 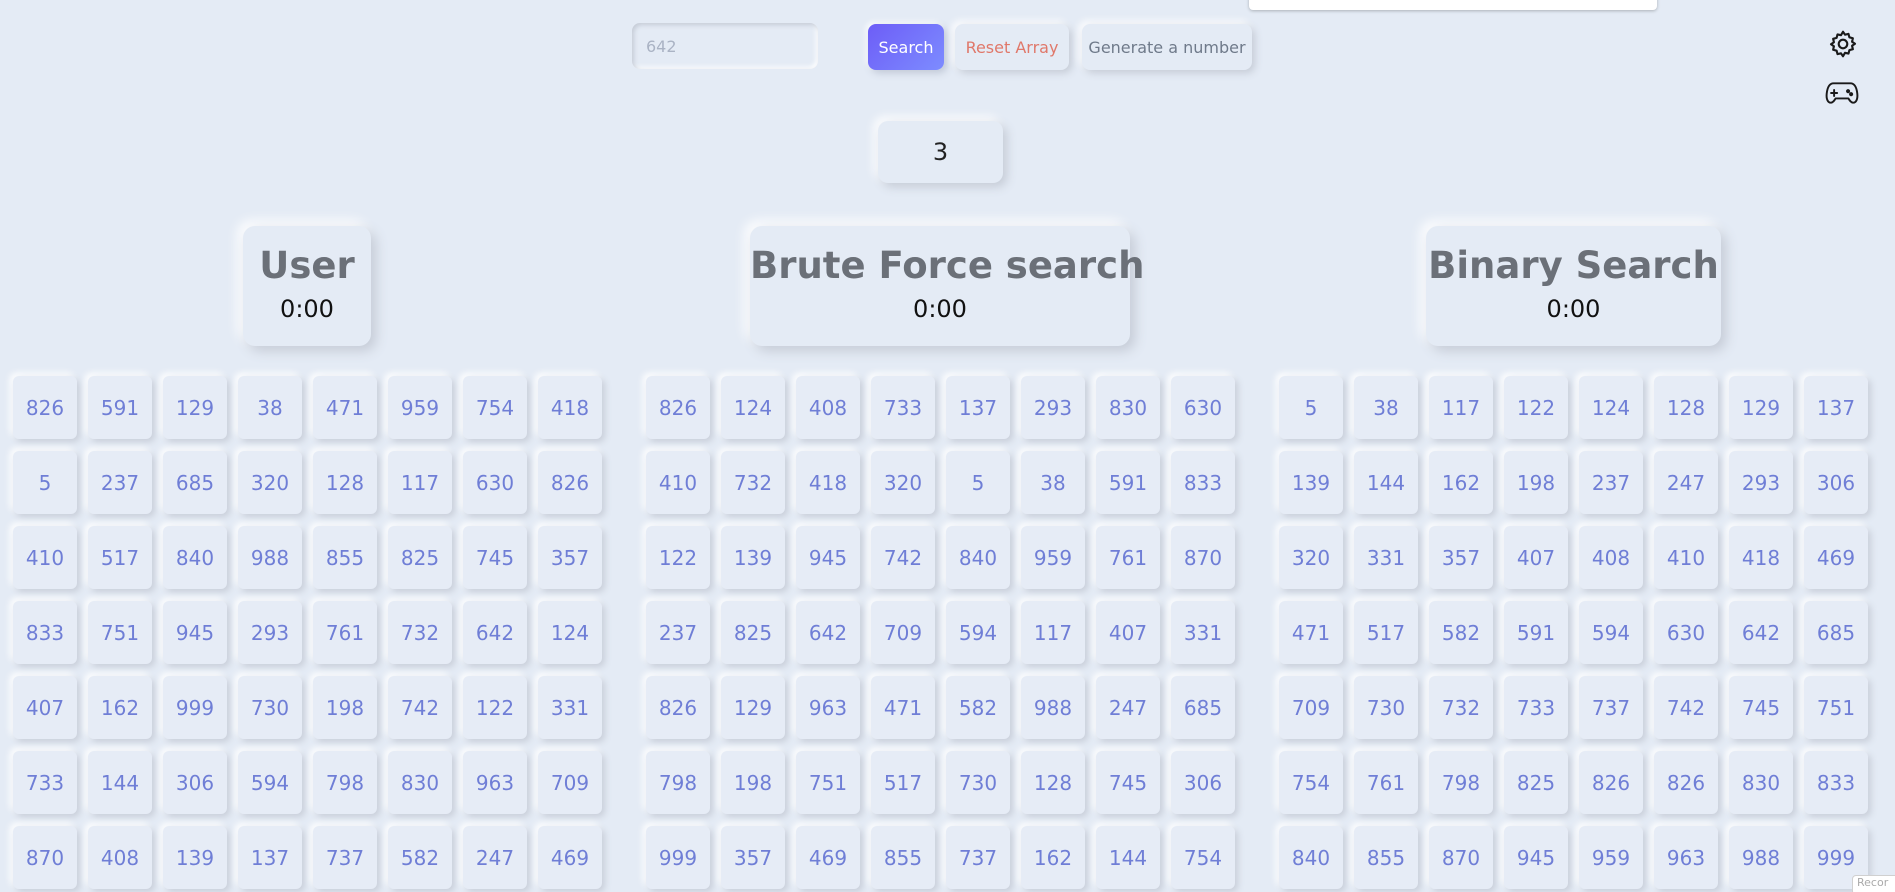 What do you see at coordinates (1843, 44) in the screenshot?
I see `settings-gear-icon` at bounding box center [1843, 44].